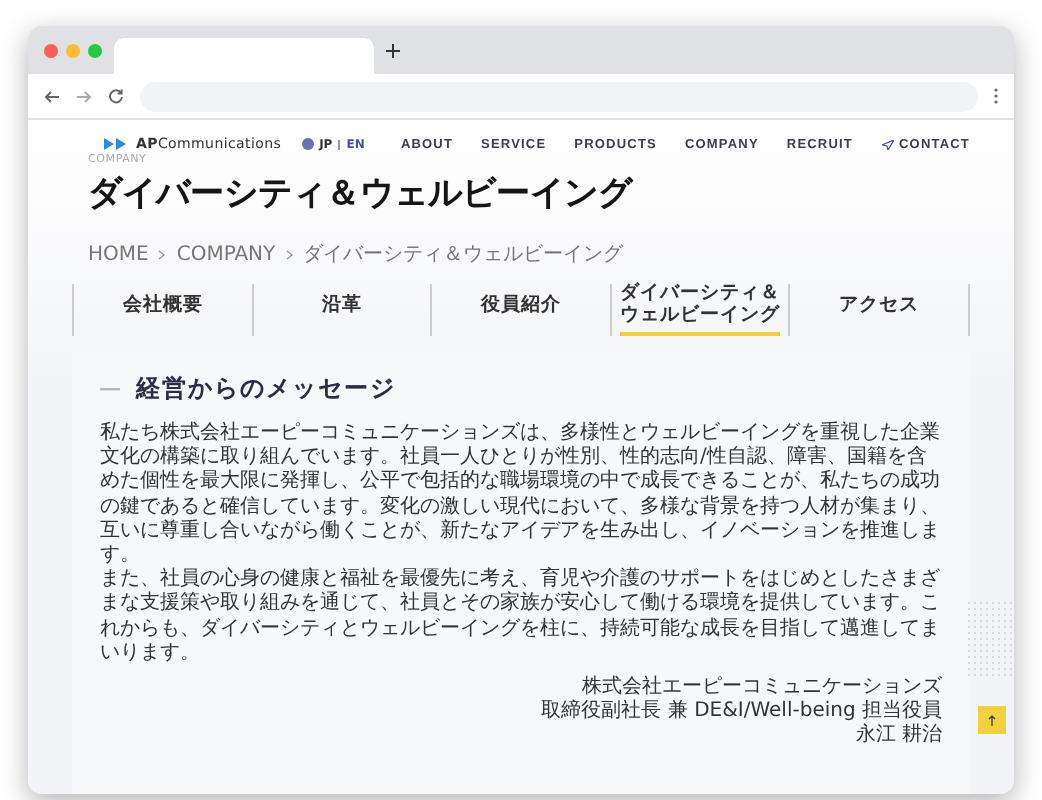 The width and height of the screenshot is (1042, 800). Describe the element at coordinates (521, 494) in the screenshot. I see `message-paragraph: 私たち株式会社エーピーコミュニケーションズは、多様性とウェルビーイングを重視した企業文化の構築に取り組んでいます。社員一人ひとりが性別、性的志向/性自認、障害、国籍を含めた個性を最大限に発揮し、公平で包括的な職場環境の中で成長できることが、私たちの成功の鍵であると確信しています。変化の激しい現代において、多様な背景を持つ人材が集まり、互いに尊重し合いながら働くことが、新たなアイデアを生み出し、イノベーションを推進します。` at that location.